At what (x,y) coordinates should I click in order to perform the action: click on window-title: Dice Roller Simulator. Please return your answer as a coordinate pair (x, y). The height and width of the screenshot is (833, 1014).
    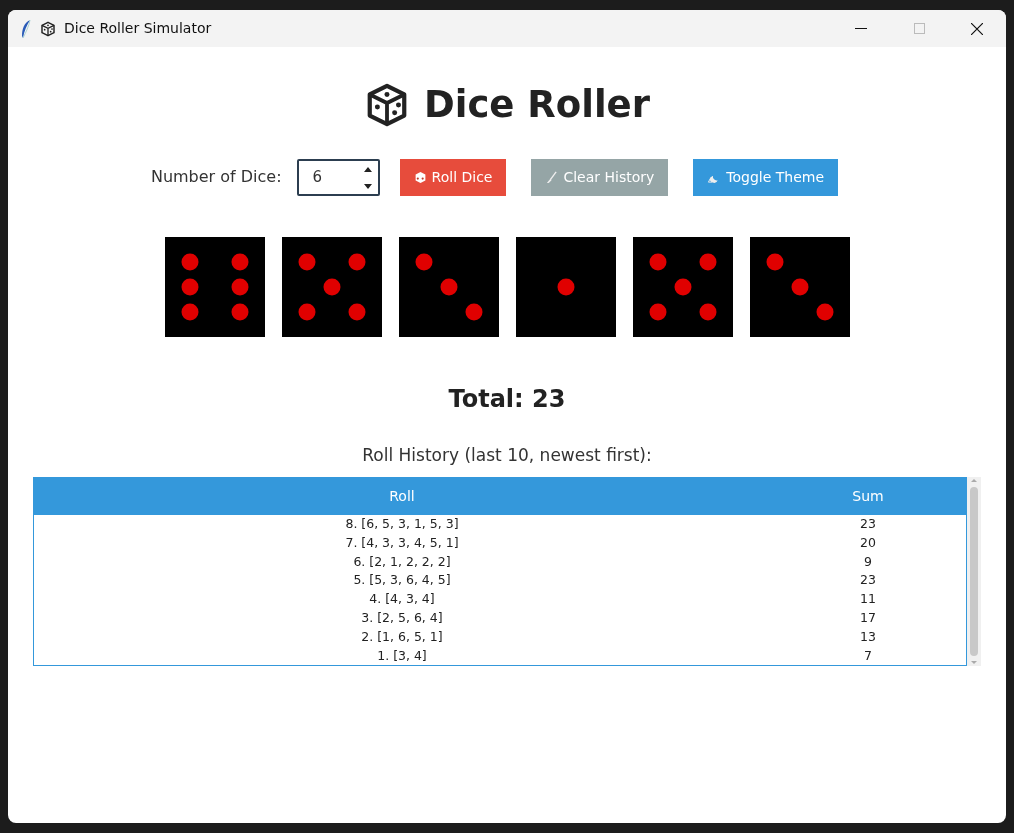
    Looking at the image, I should click on (138, 28).